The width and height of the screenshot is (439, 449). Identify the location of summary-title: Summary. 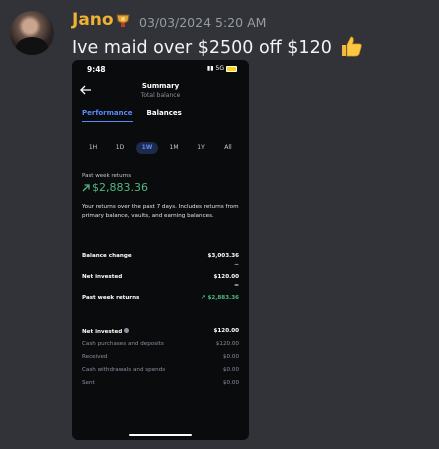
(160, 86).